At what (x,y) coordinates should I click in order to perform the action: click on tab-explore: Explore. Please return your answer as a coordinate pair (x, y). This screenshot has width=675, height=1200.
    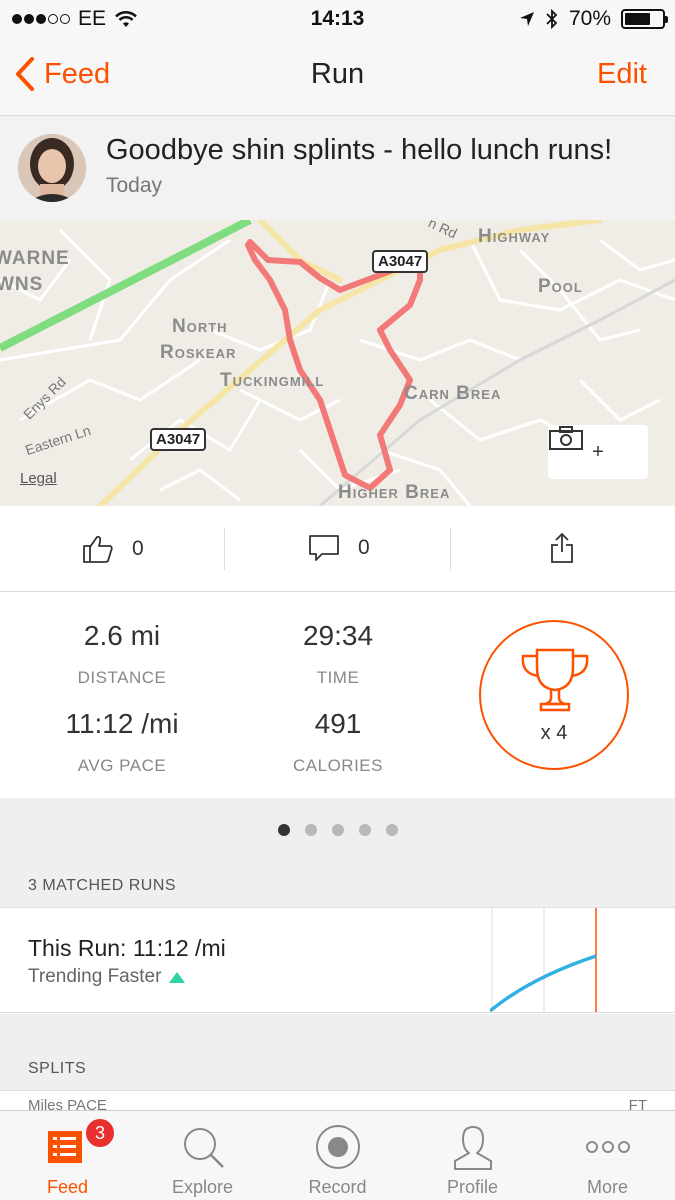
    Looking at the image, I should click on (202, 1155).